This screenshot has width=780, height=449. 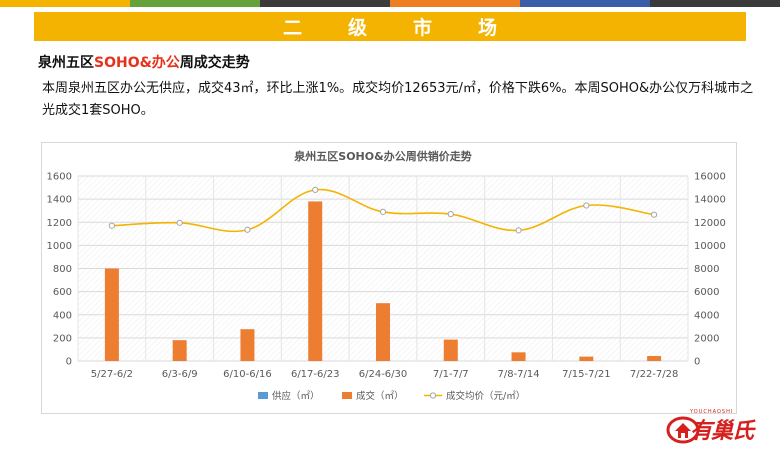 I want to click on y2-tick-label: 8000, so click(x=706, y=269).